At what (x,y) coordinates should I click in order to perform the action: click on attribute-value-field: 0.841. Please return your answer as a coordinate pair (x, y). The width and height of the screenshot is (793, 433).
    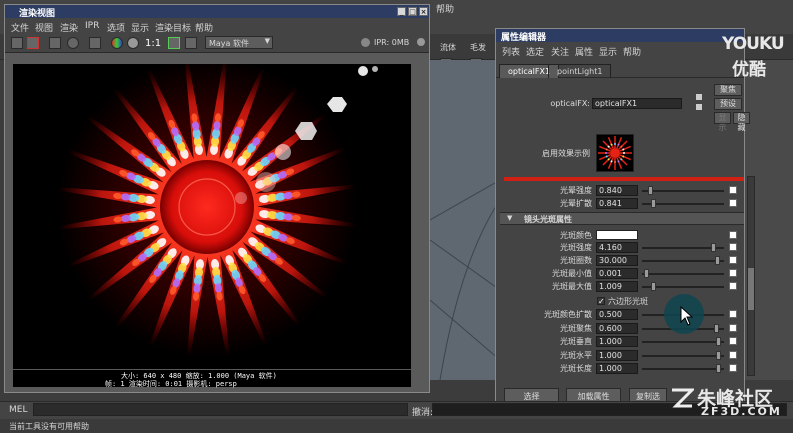
    Looking at the image, I should click on (617, 203).